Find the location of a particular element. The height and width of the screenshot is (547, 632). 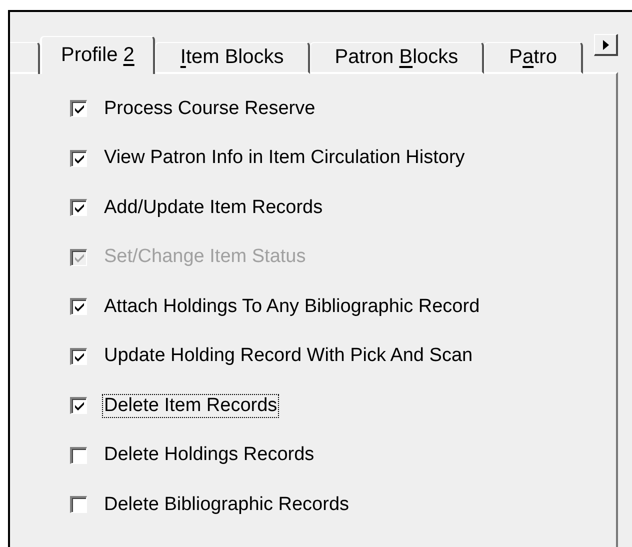

triangle-right-icon is located at coordinates (605, 45).